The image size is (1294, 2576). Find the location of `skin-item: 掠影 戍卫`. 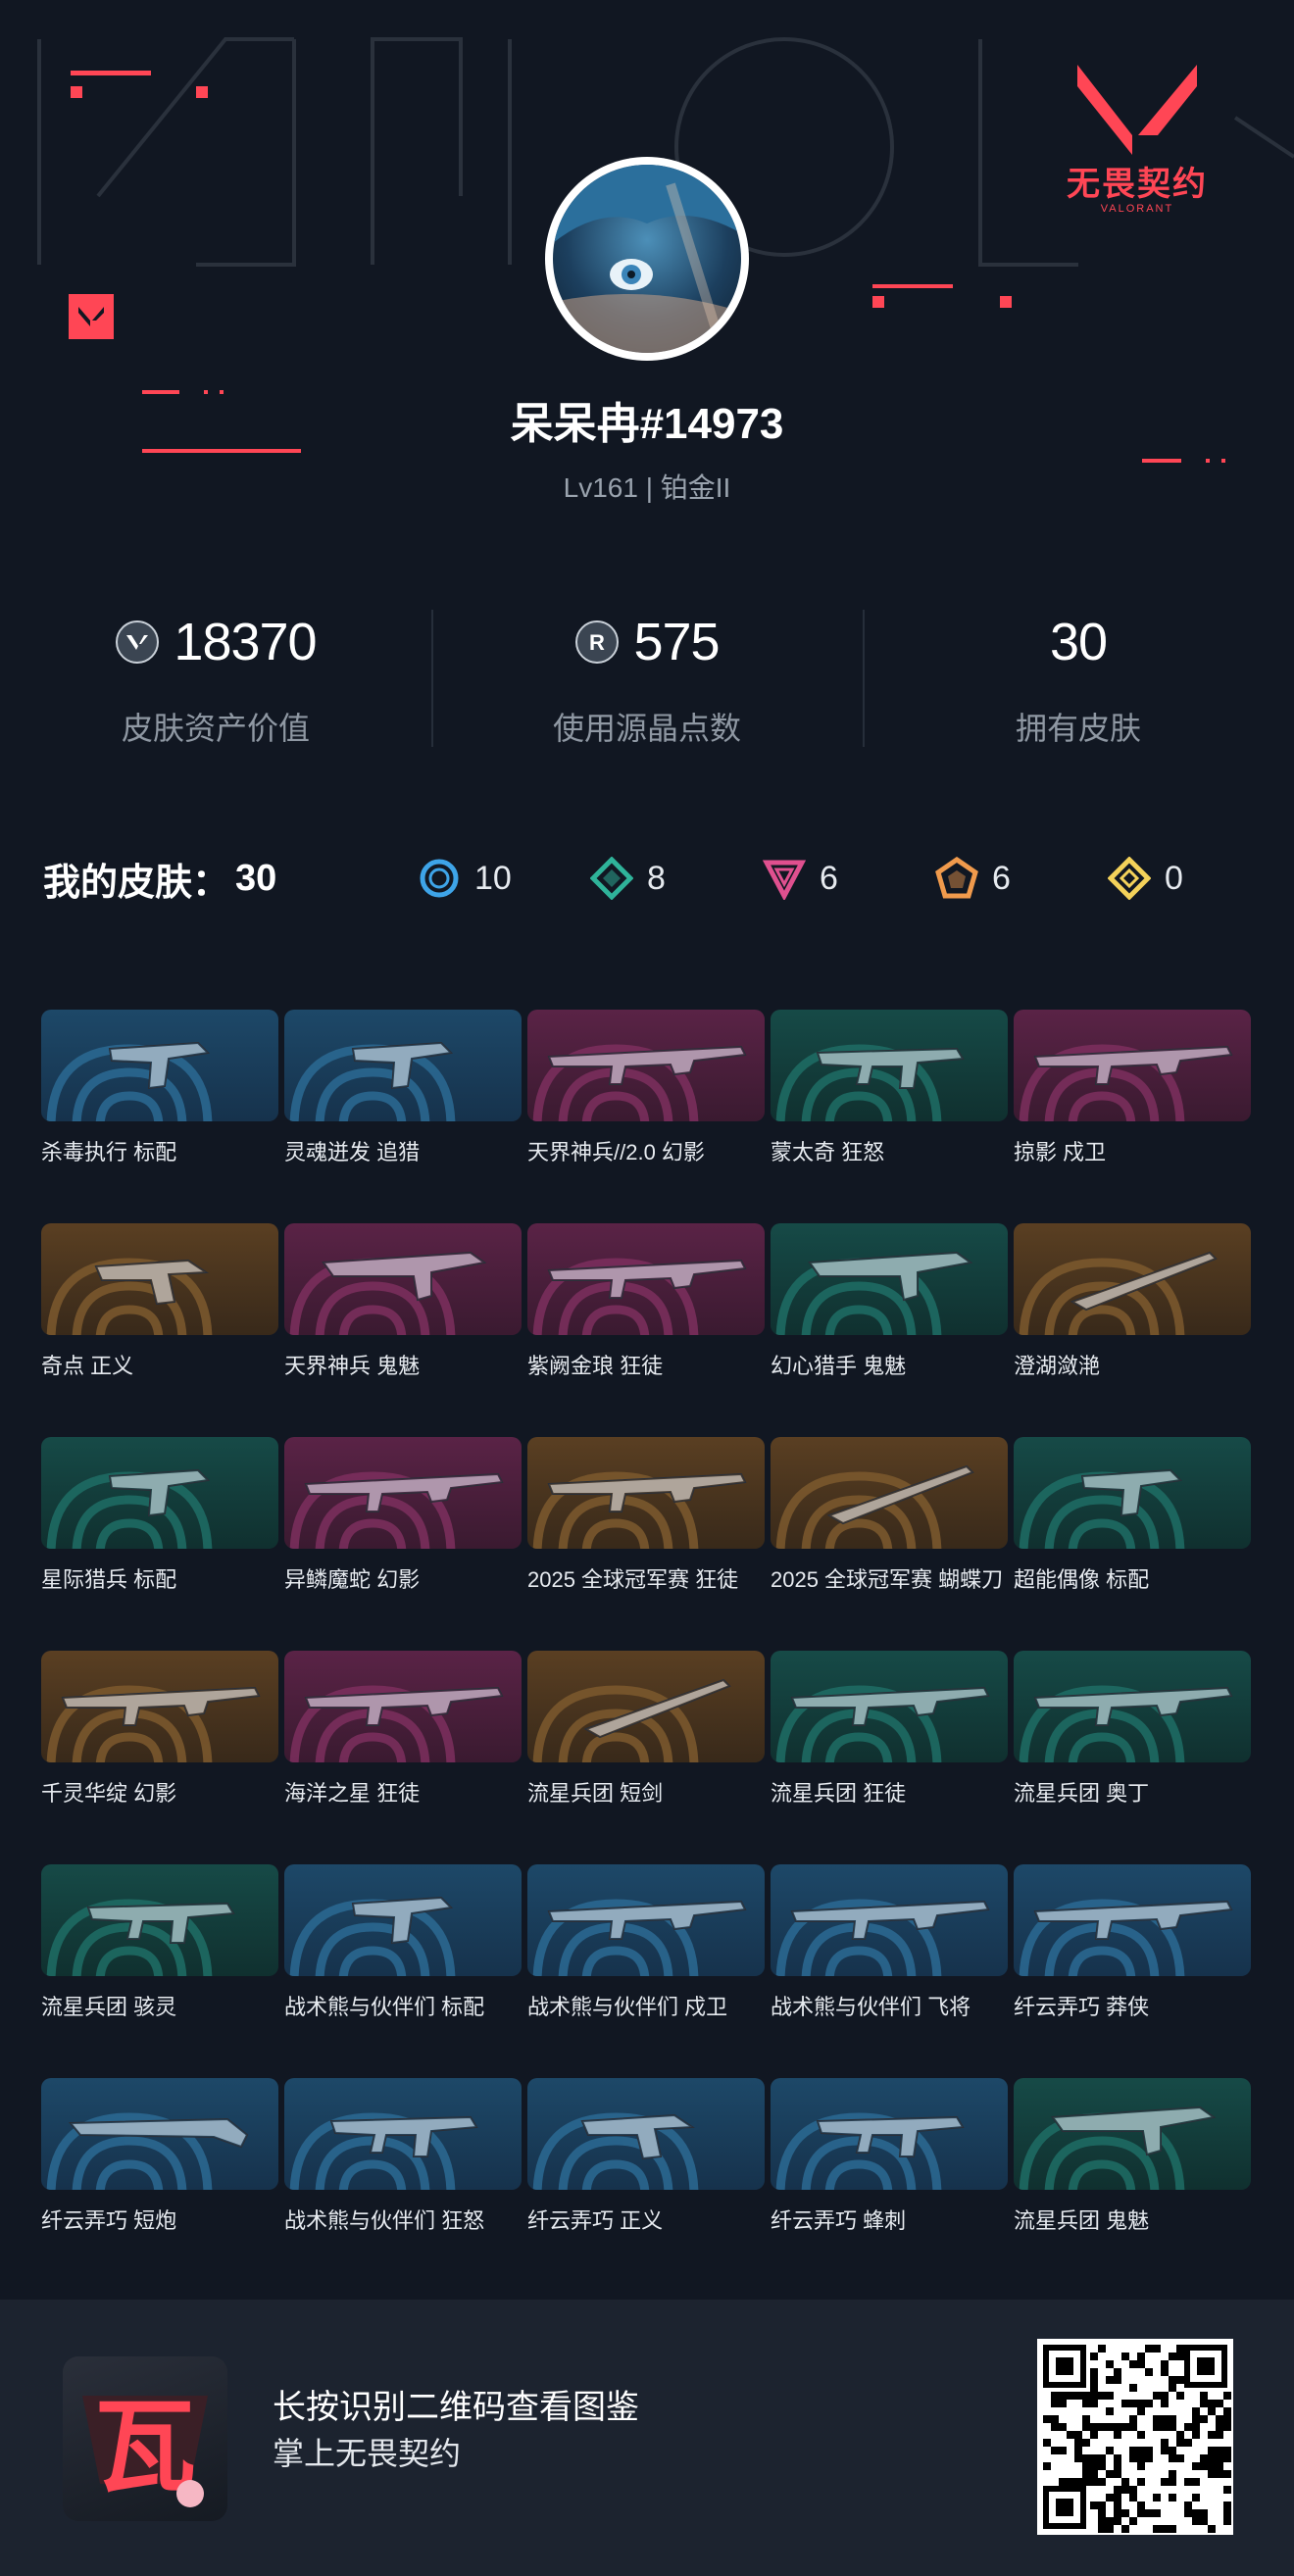

skin-item: 掠影 戍卫 is located at coordinates (1132, 1116).